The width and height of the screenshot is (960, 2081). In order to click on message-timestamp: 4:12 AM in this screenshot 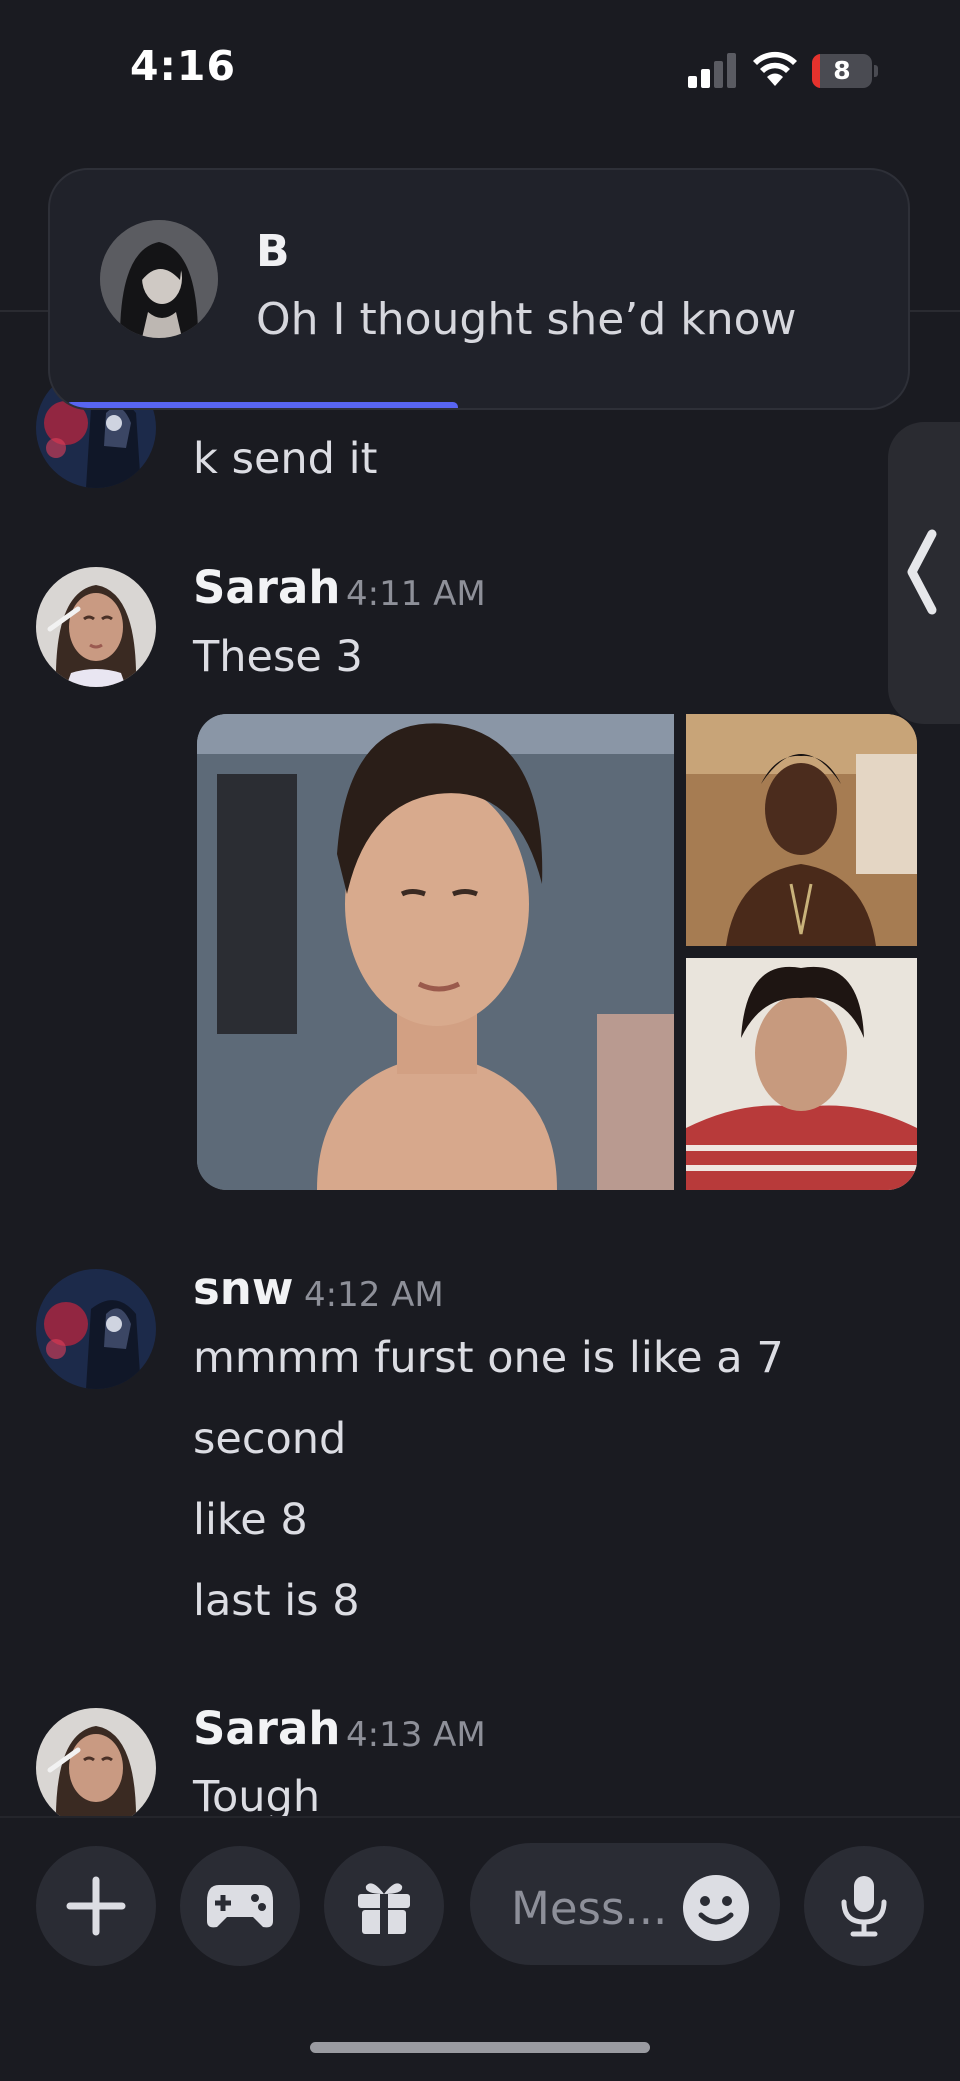, I will do `click(374, 1295)`.